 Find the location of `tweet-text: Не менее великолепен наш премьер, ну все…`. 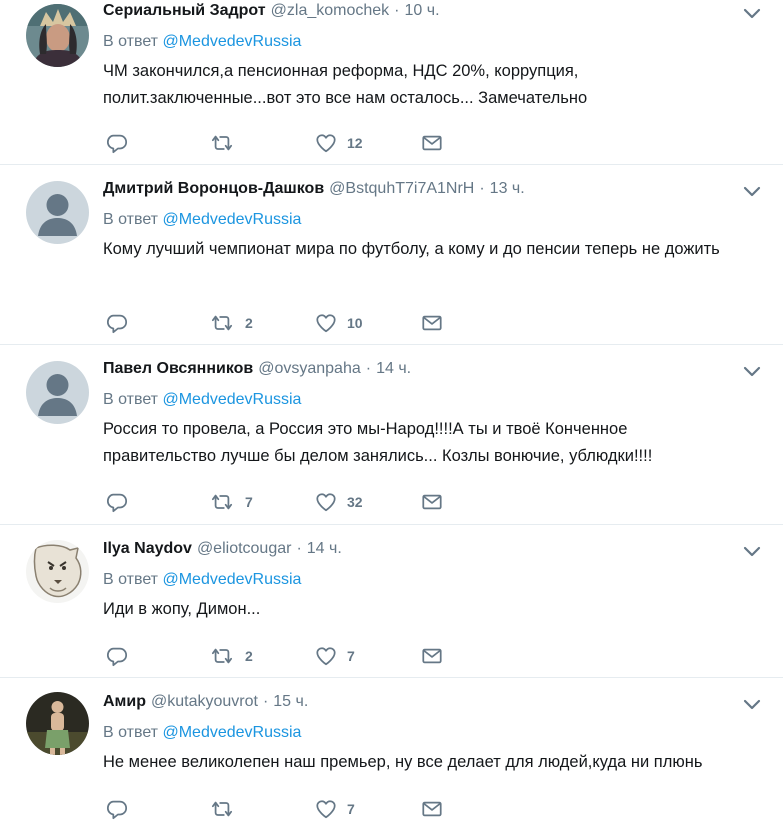

tweet-text: Не менее великолепен наш премьер, ну все… is located at coordinates (403, 762).